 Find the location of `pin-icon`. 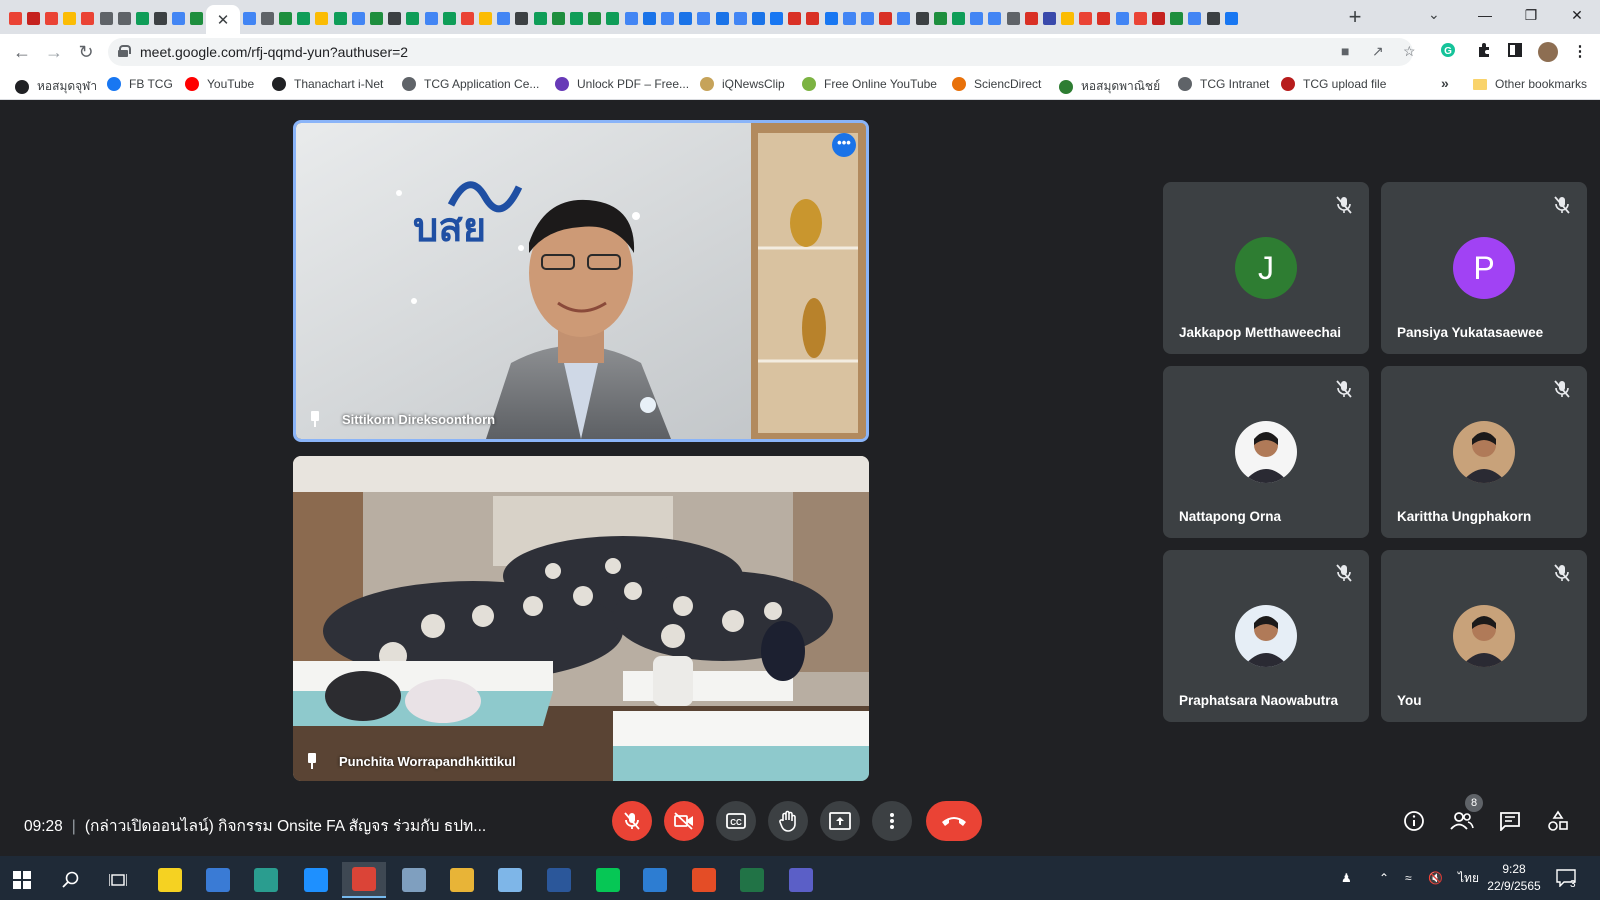

pin-icon is located at coordinates (315, 419).